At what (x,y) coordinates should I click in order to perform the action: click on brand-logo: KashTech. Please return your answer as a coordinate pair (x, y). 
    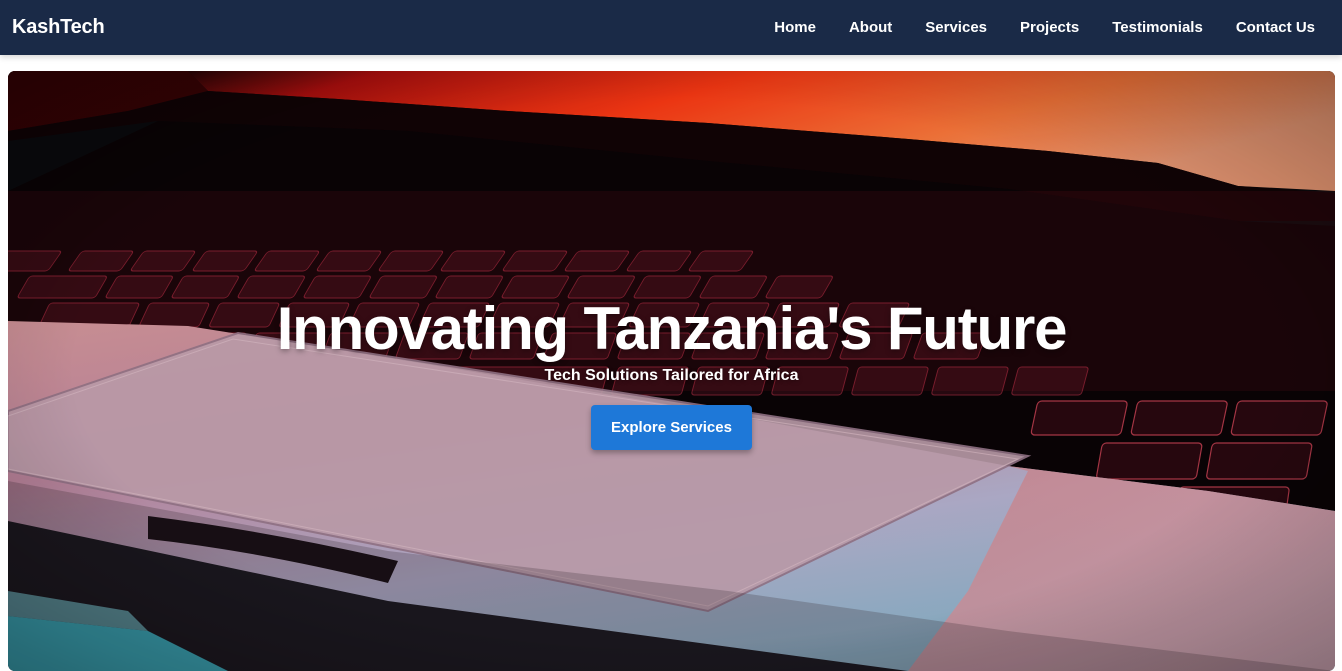
    Looking at the image, I should click on (58, 27).